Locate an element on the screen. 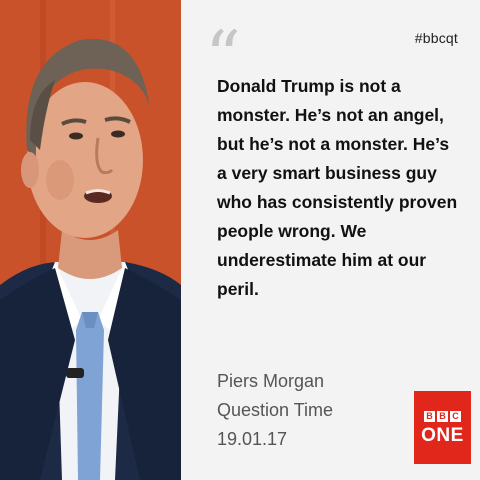  hashtag: #bbcqt is located at coordinates (436, 38).